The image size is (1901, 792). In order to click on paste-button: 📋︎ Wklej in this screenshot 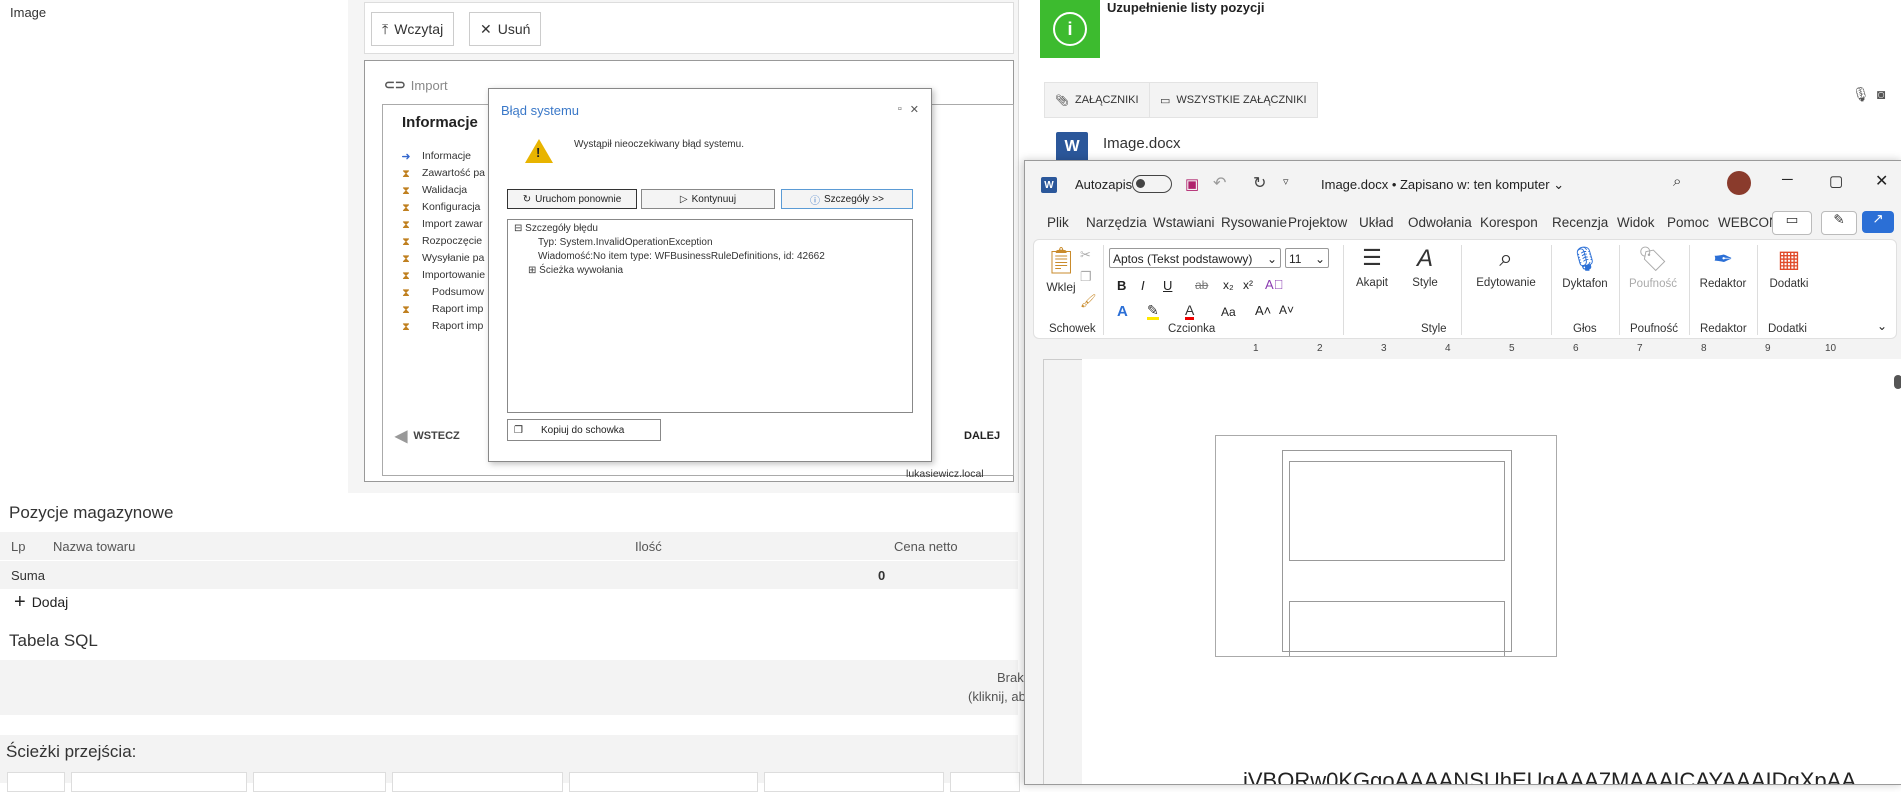, I will do `click(1061, 269)`.